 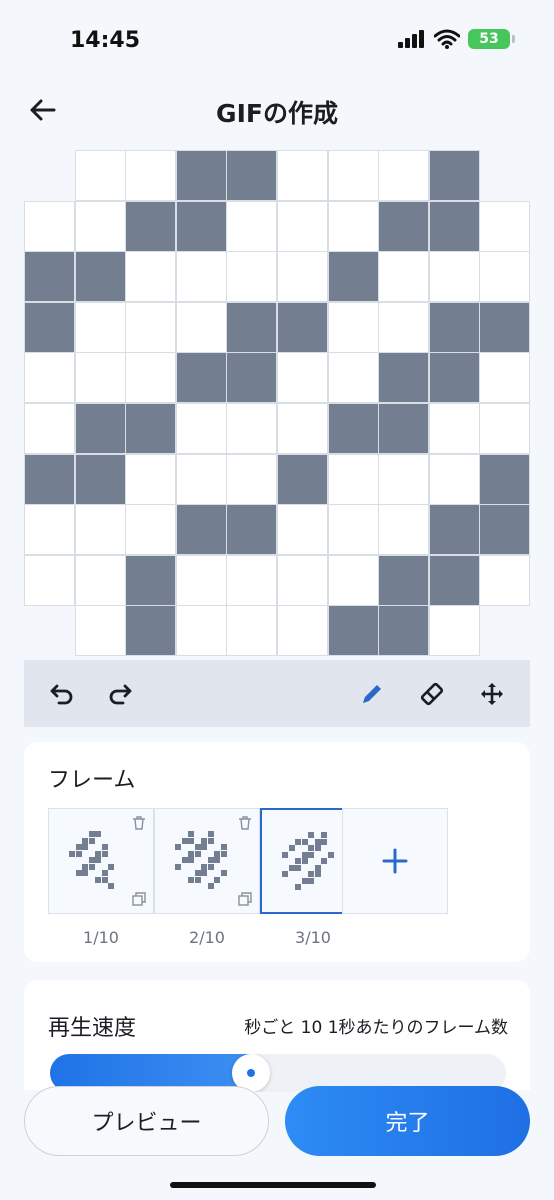 I want to click on pencil-tool, so click(x=372, y=694).